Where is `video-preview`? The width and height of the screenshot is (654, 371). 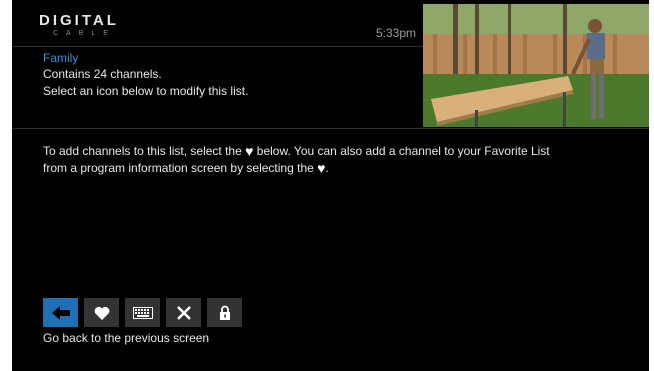 video-preview is located at coordinates (536, 65).